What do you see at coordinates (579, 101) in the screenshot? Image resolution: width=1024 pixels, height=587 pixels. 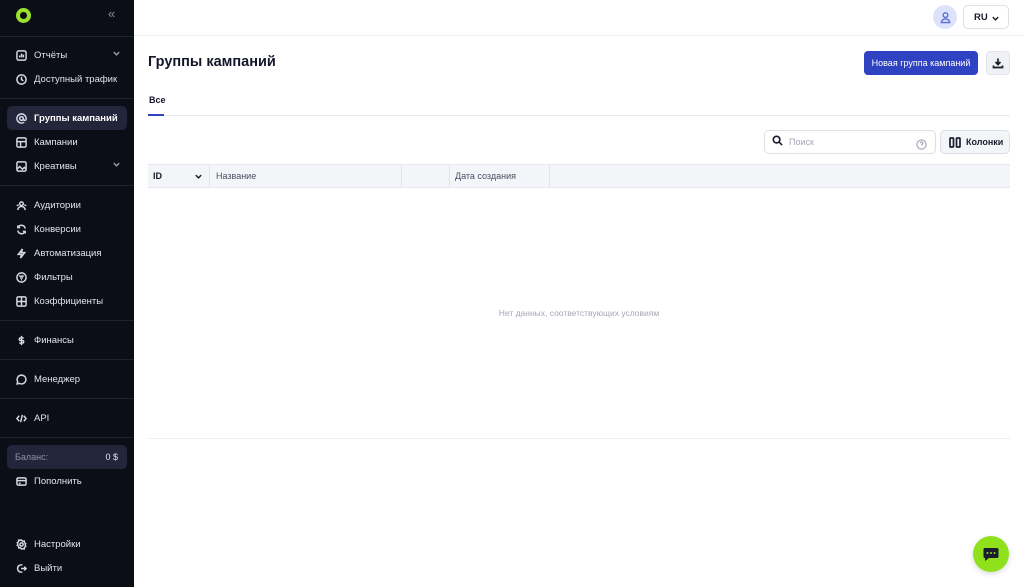 I see `tabs: Все` at bounding box center [579, 101].